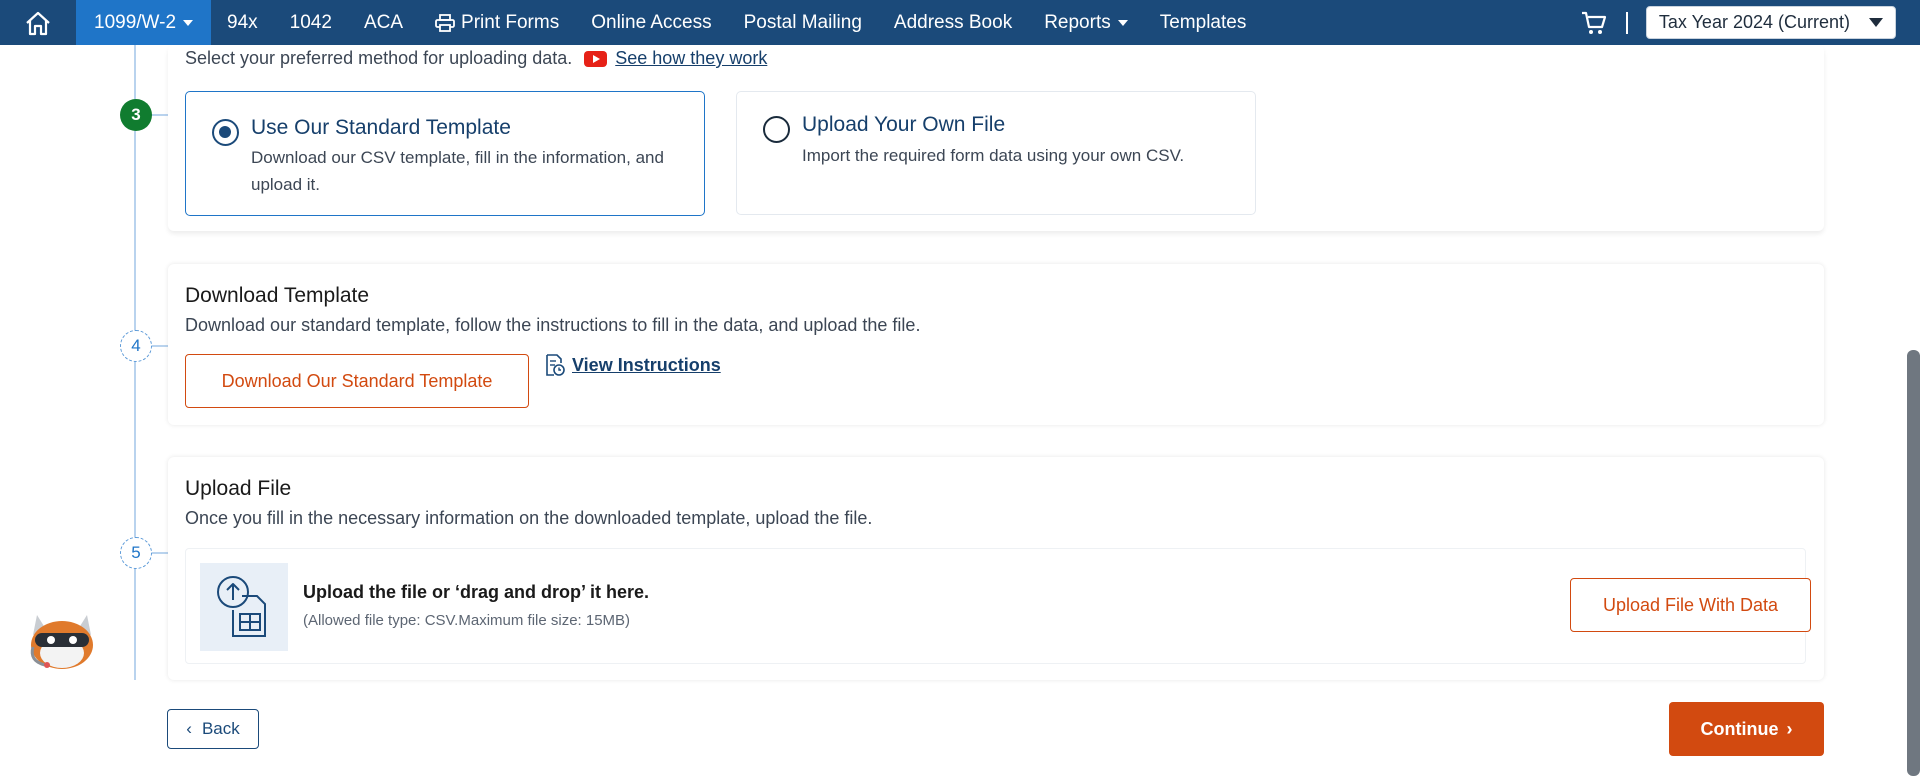 The image size is (1920, 776). I want to click on nav-item-templates: Templates, so click(1203, 22).